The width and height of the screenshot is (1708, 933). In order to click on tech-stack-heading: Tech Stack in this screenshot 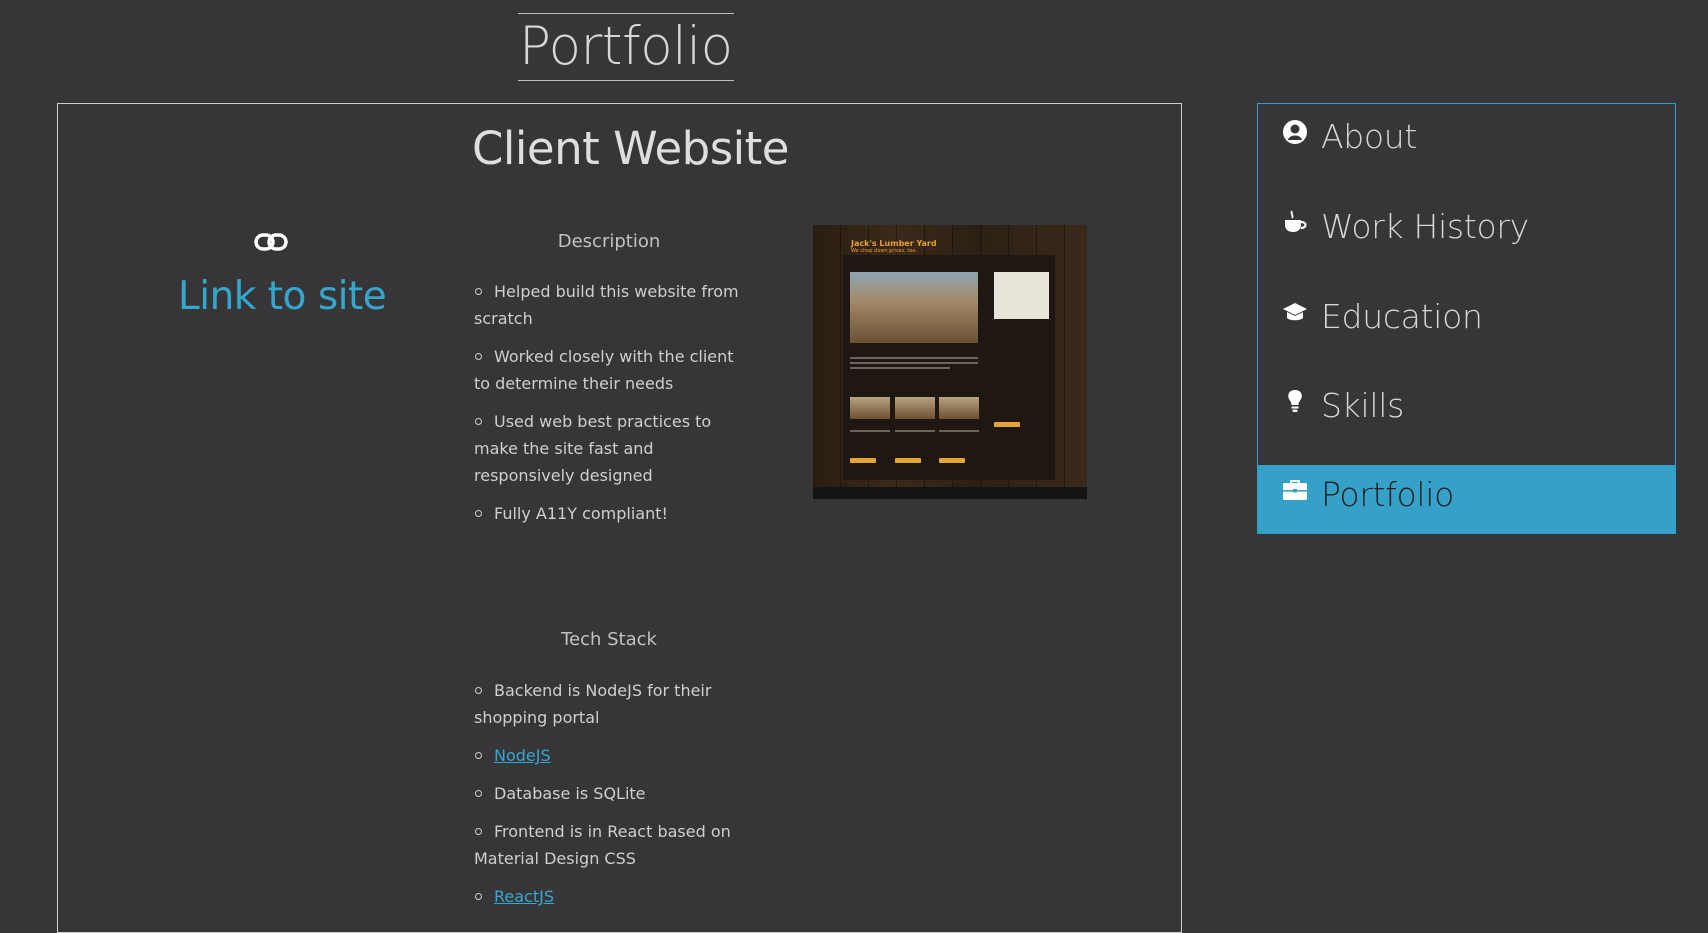, I will do `click(609, 639)`.